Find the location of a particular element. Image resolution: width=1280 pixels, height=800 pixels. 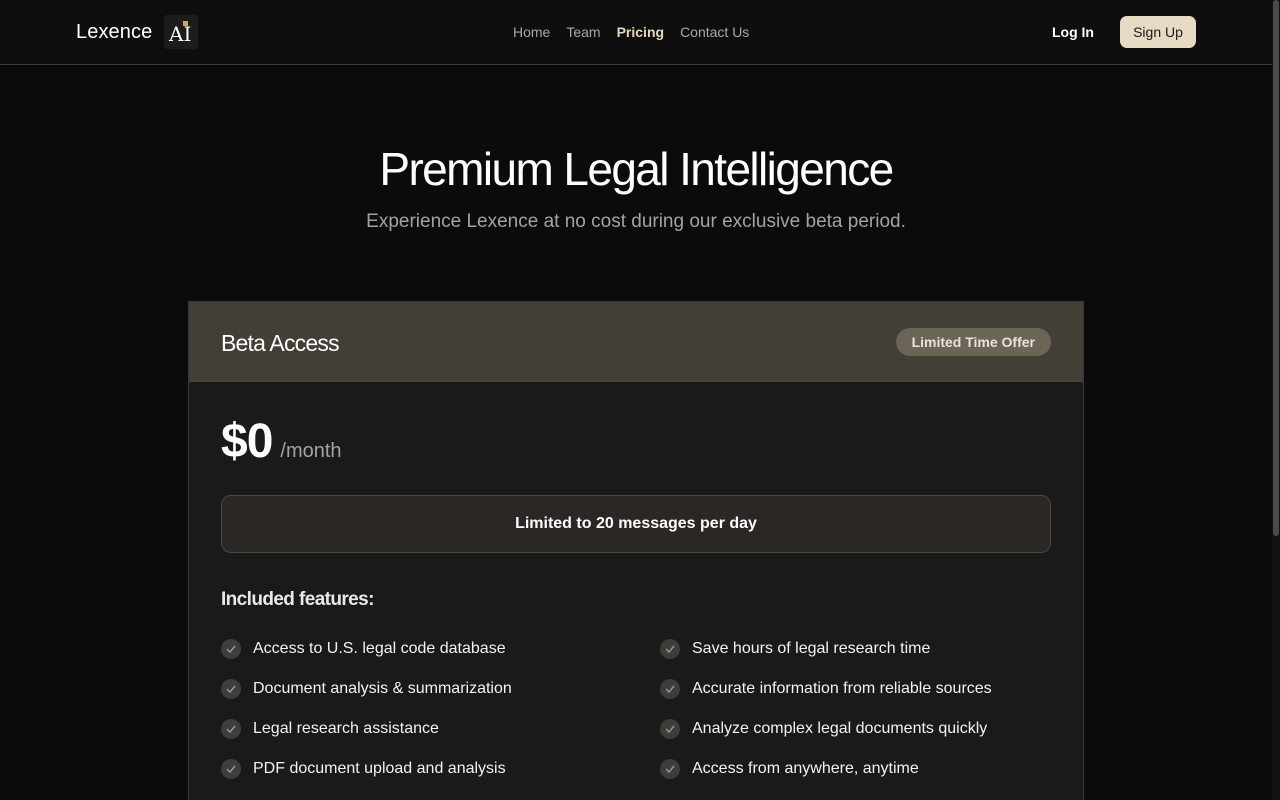

feature-item: Legal research assistance is located at coordinates (440, 729).